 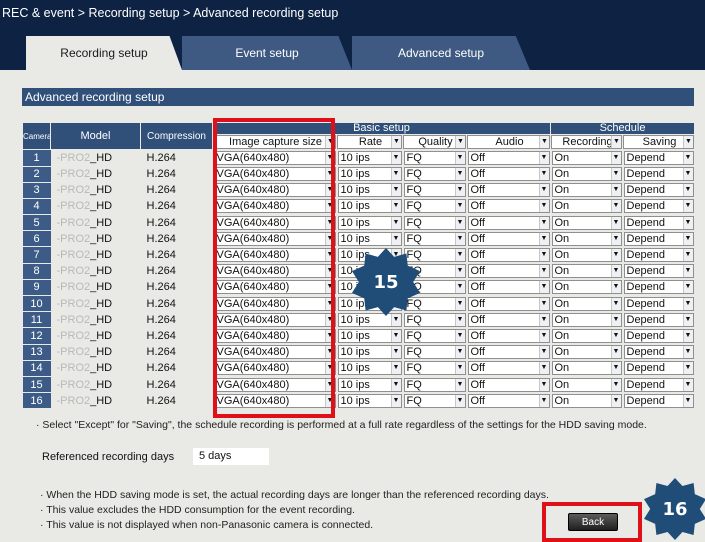 What do you see at coordinates (646, 222) in the screenshot?
I see `saving-value: Depend` at bounding box center [646, 222].